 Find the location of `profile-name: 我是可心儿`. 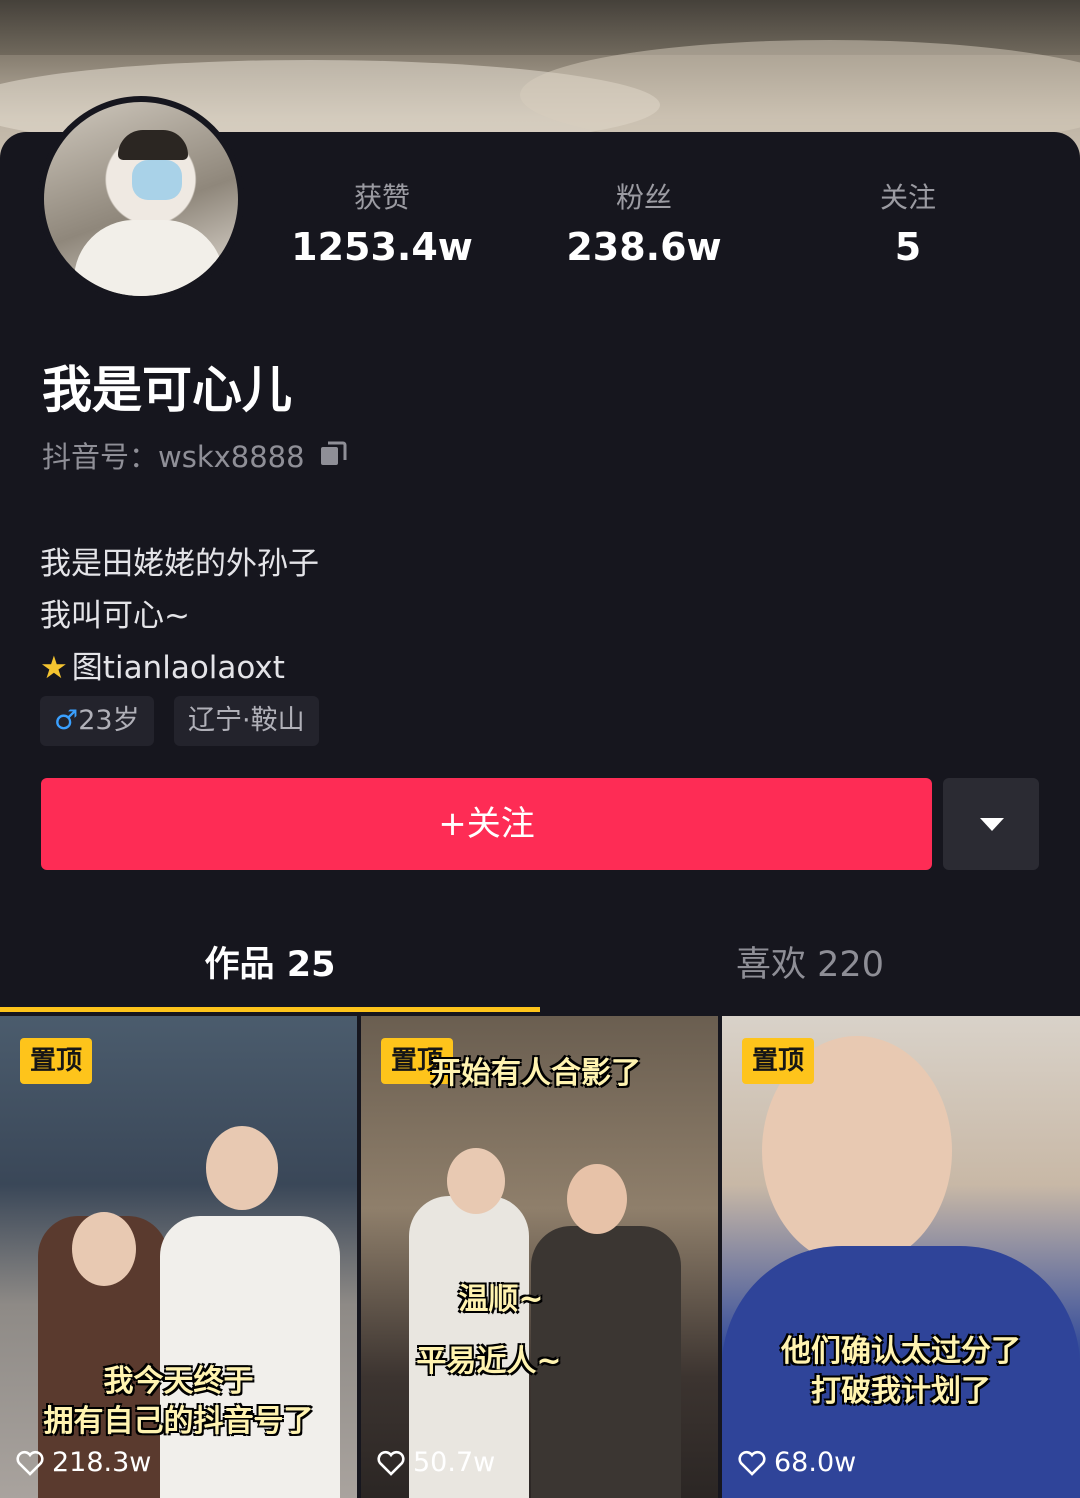

profile-name: 我是可心儿 is located at coordinates (167, 390).